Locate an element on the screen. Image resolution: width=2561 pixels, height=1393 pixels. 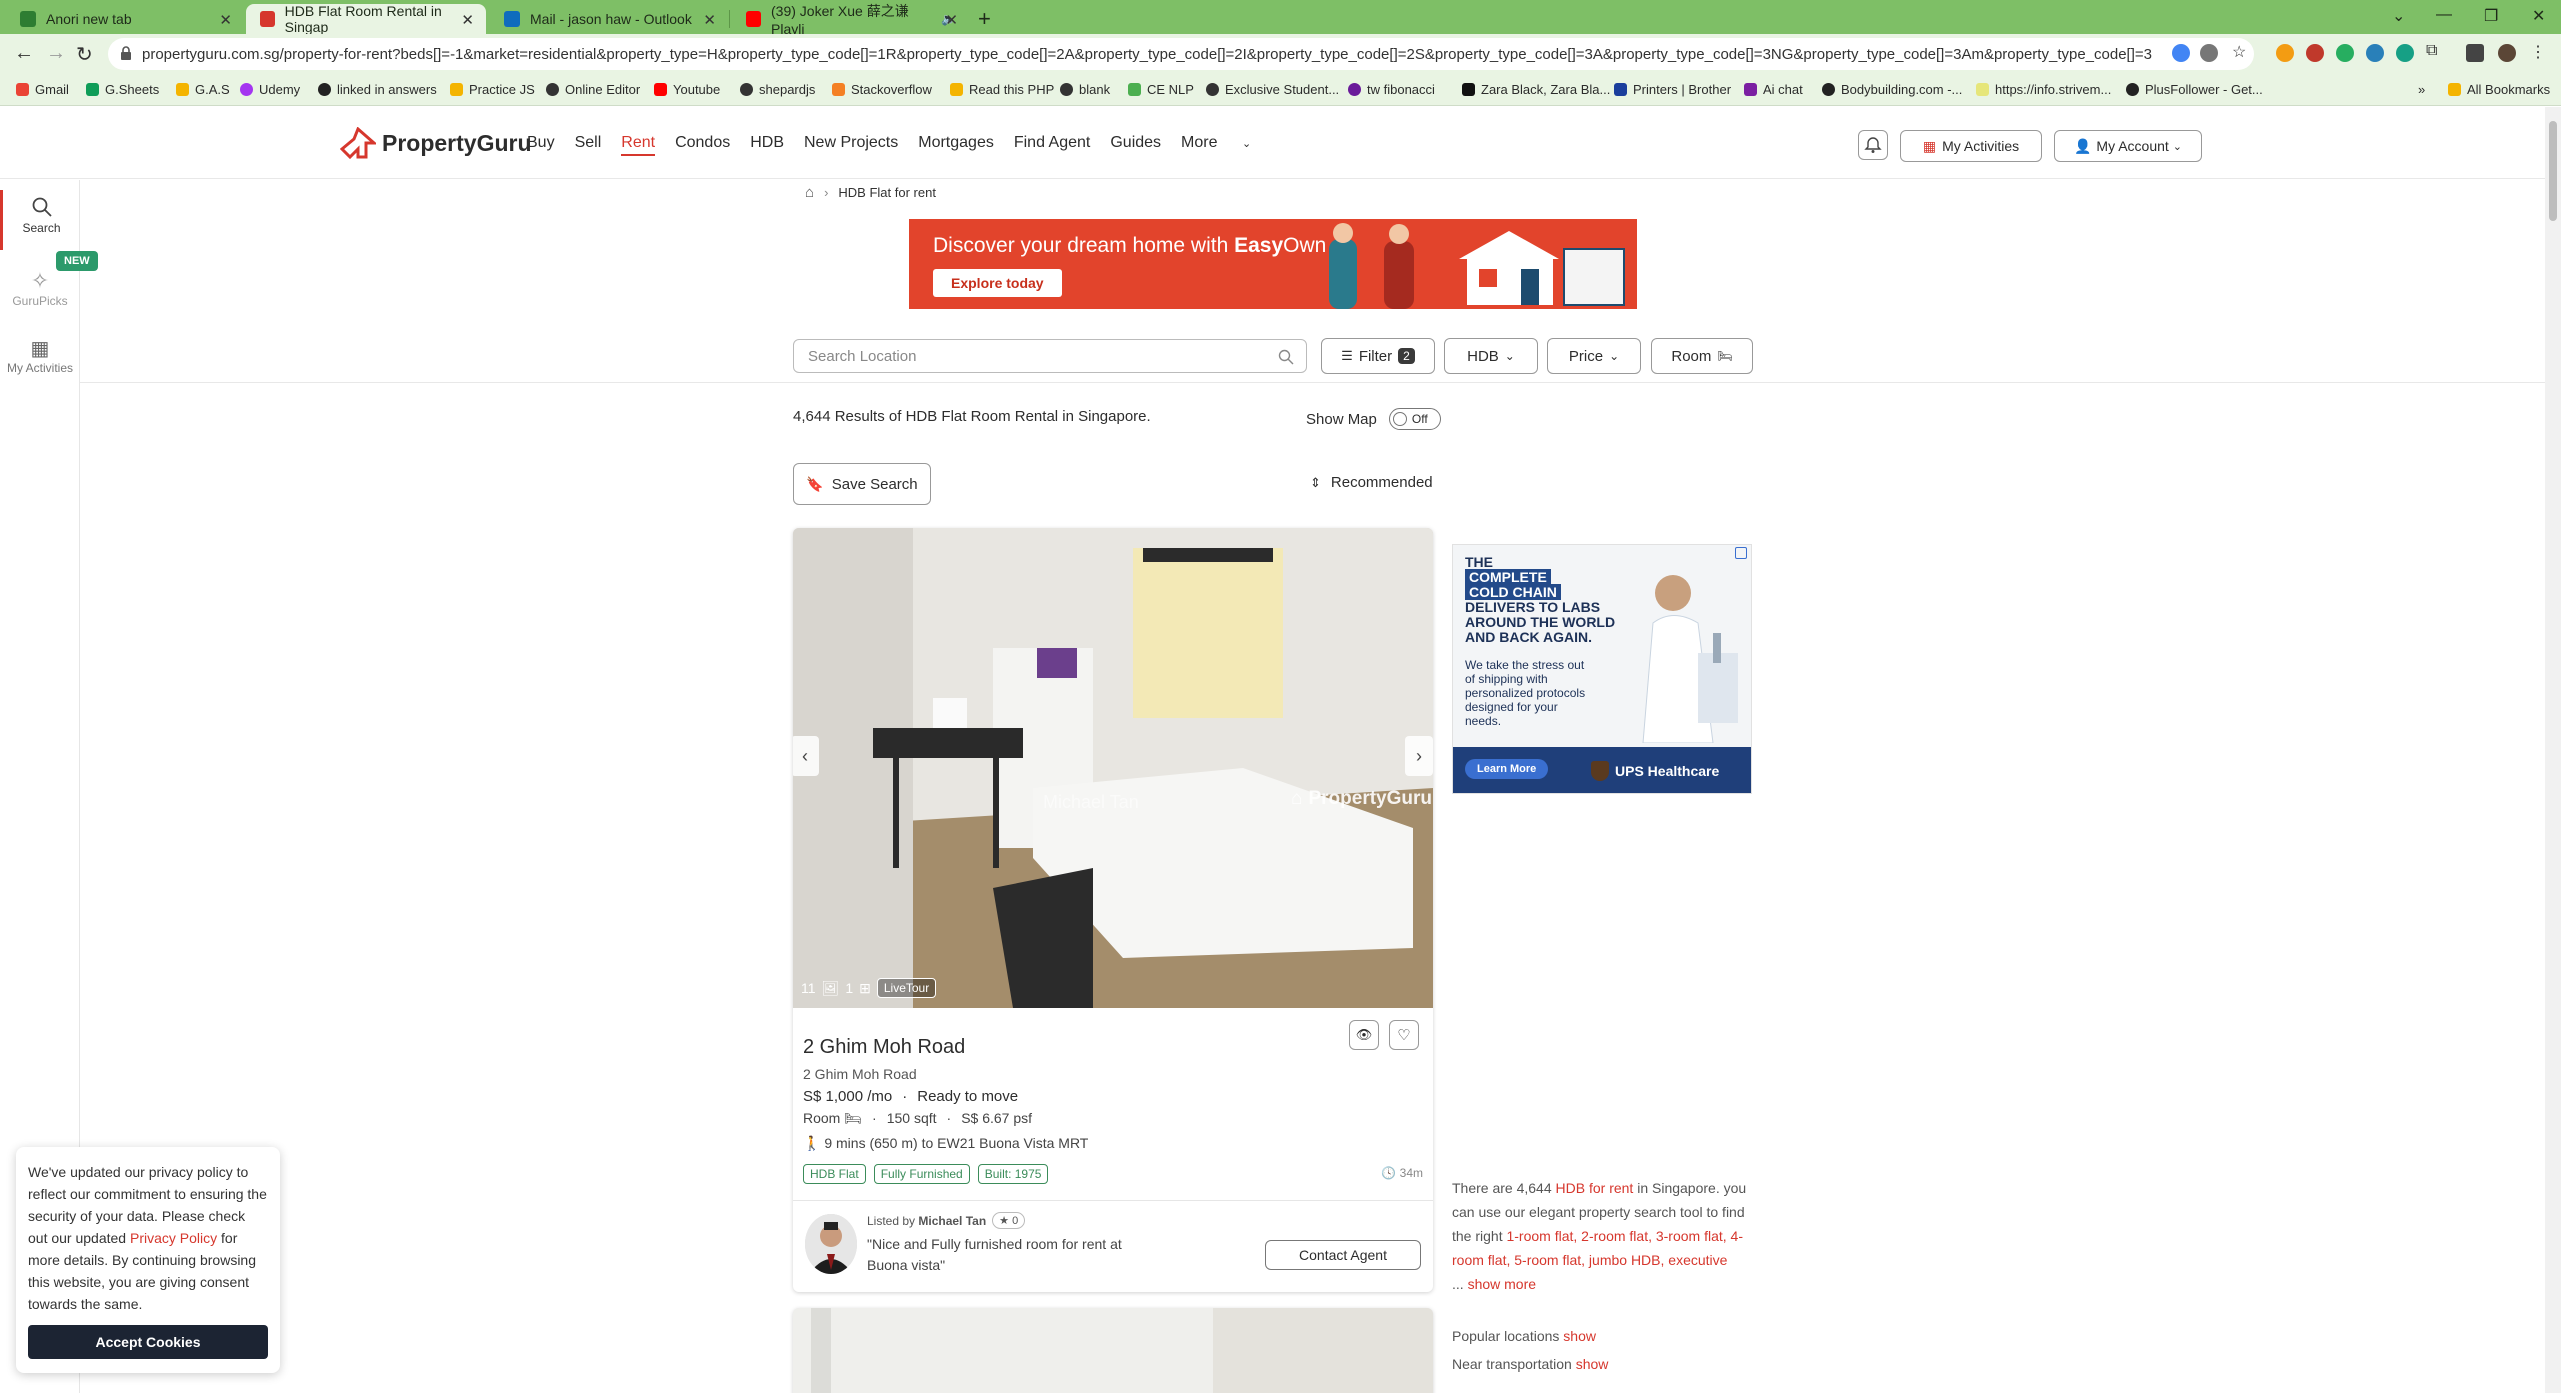
nav-new-projects: New Projects is located at coordinates (851, 145).